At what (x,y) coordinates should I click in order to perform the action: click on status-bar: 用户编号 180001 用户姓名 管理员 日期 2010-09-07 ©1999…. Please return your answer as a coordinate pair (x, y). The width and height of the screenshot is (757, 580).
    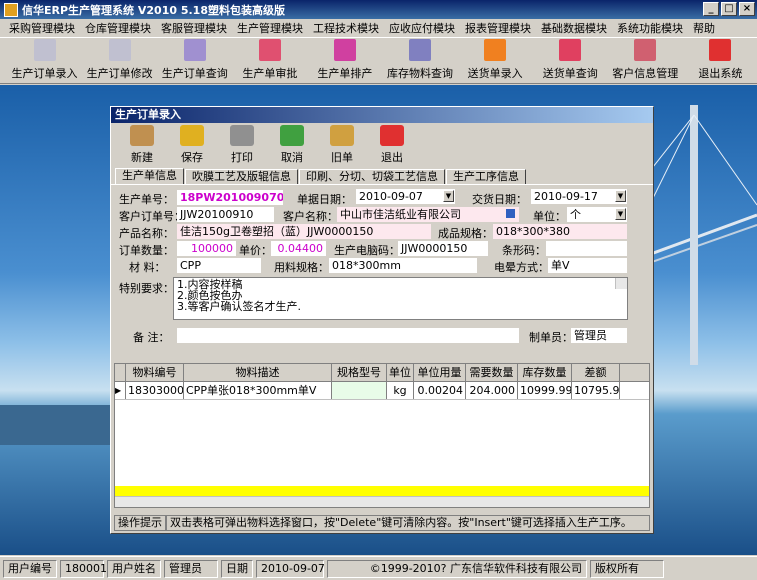
    Looking at the image, I should click on (378, 568).